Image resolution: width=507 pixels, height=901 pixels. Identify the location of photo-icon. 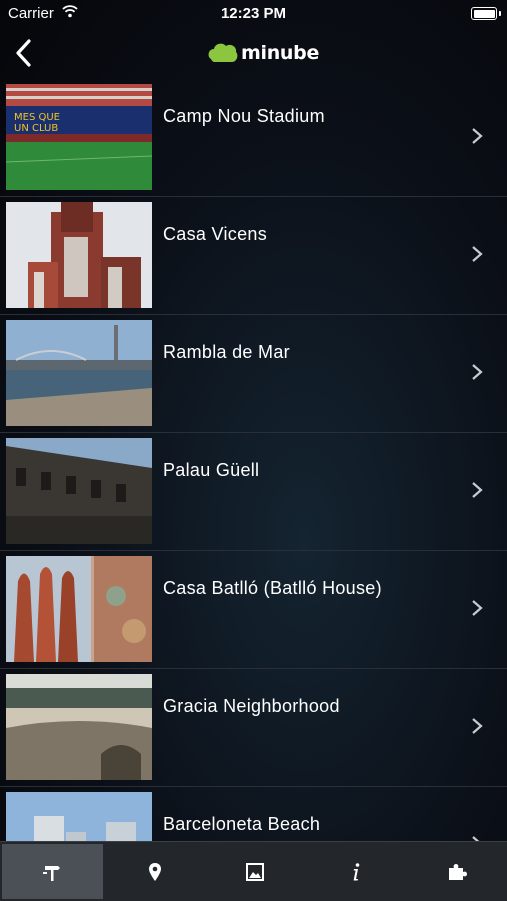
(255, 871).